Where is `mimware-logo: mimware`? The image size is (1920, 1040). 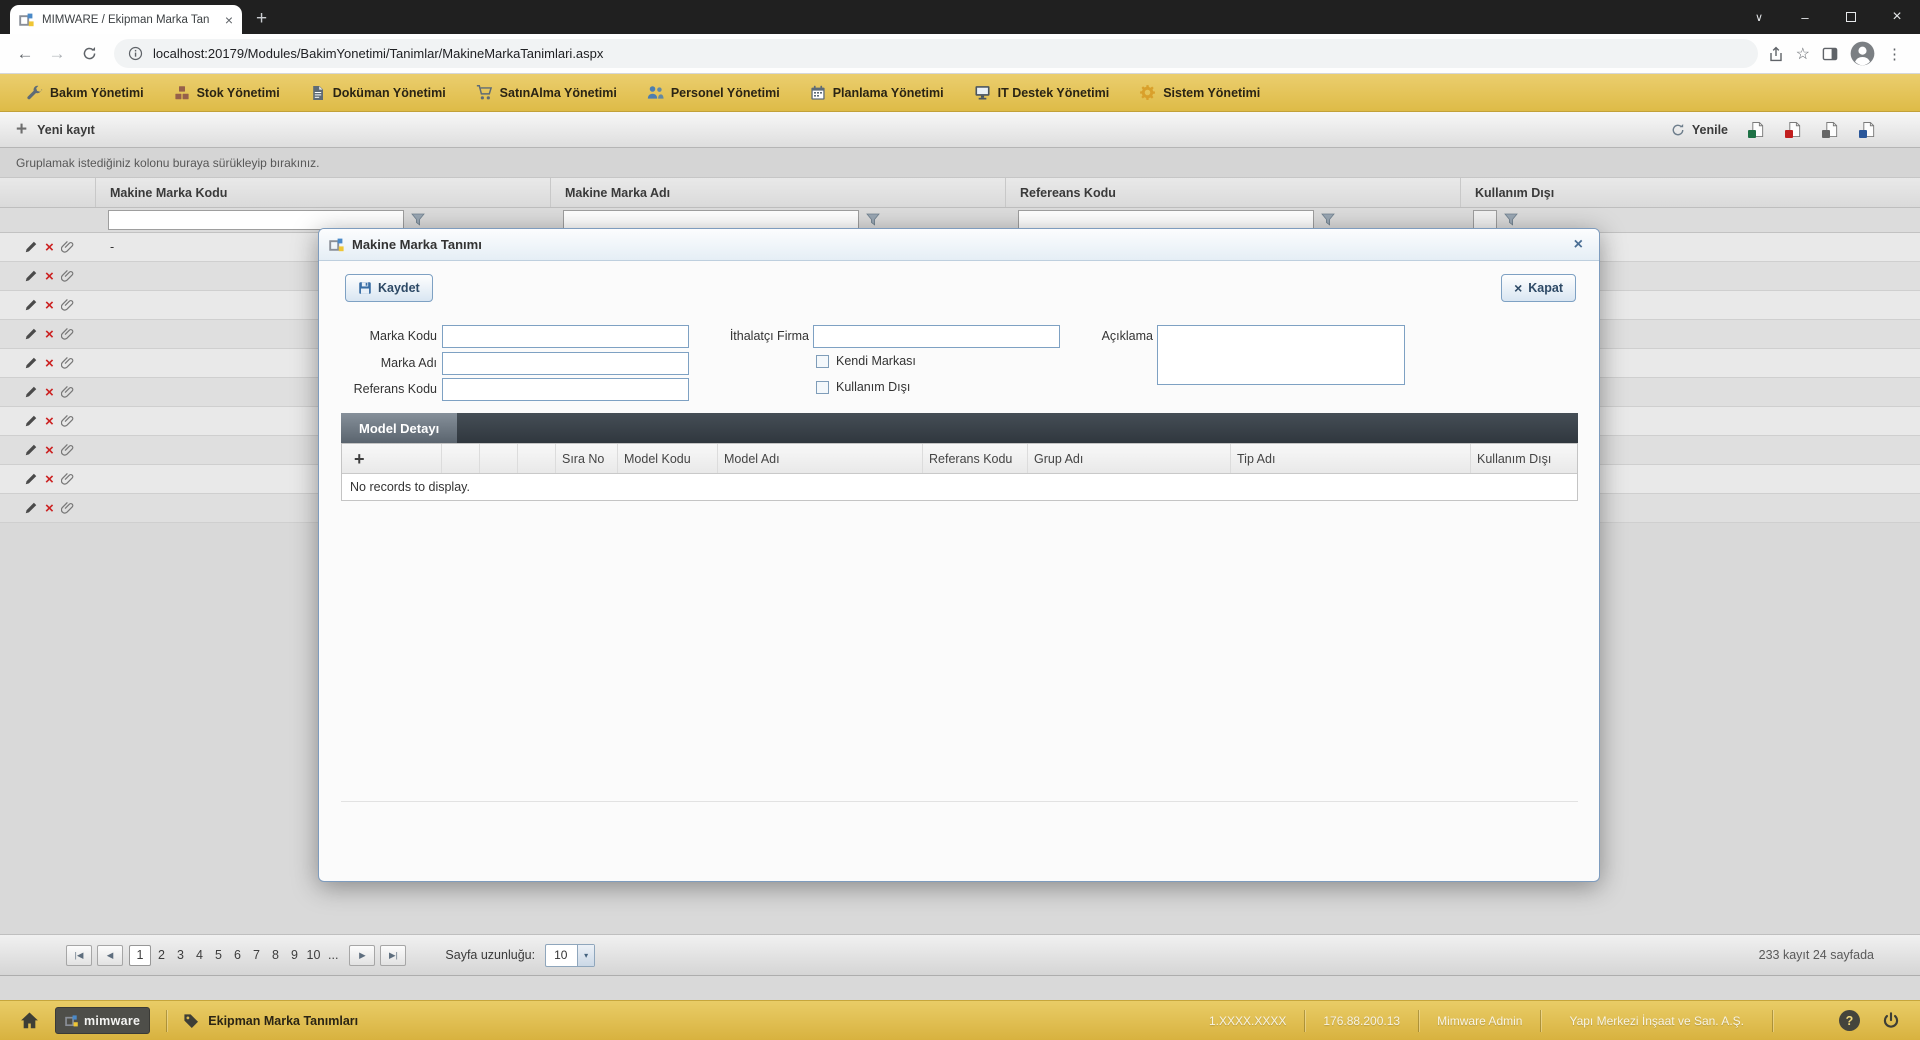 mimware-logo: mimware is located at coordinates (103, 1020).